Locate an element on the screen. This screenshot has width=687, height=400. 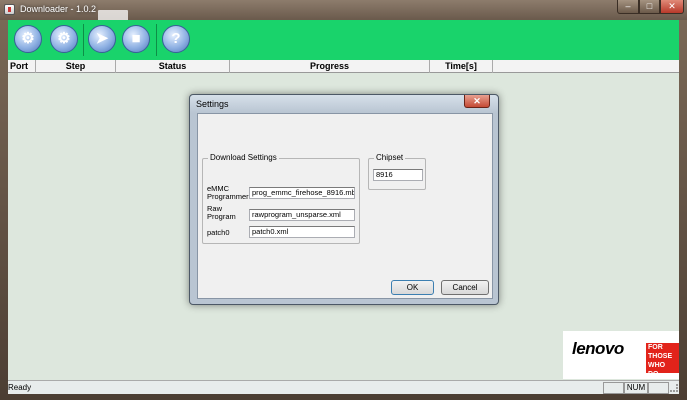
logo-tagline: FOR THOSE WHO DO. is located at coordinates (662, 360).